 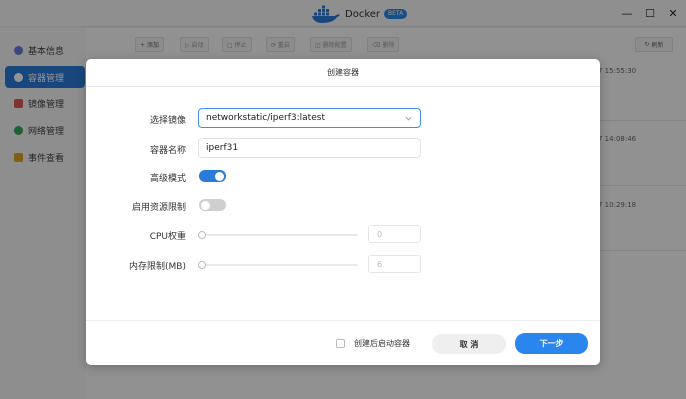 What do you see at coordinates (380, 264) in the screenshot?
I see `memory-limit-value: 6` at bounding box center [380, 264].